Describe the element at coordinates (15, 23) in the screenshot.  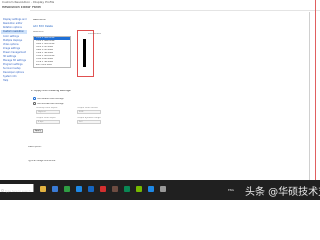
I see `sidebar-item-resolution-editor: Resolution editor` at that location.